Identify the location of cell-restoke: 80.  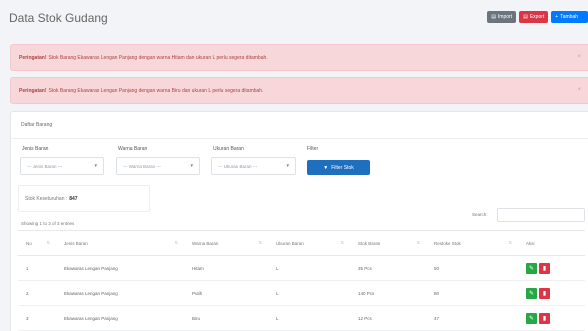
(472, 293).